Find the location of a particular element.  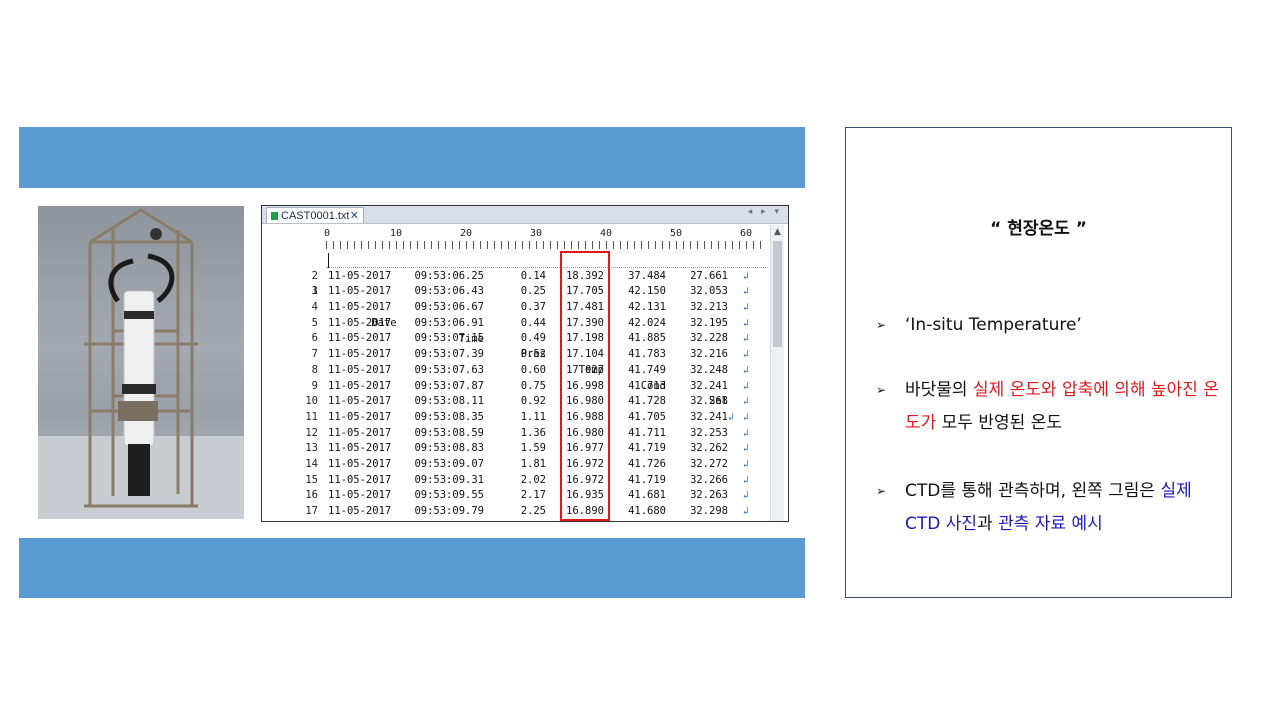

bullet-text: 바닷물의 실제 온도와 압축에 의해 높아진 온도가 모두 반영된 온도 is located at coordinates (1065, 407).